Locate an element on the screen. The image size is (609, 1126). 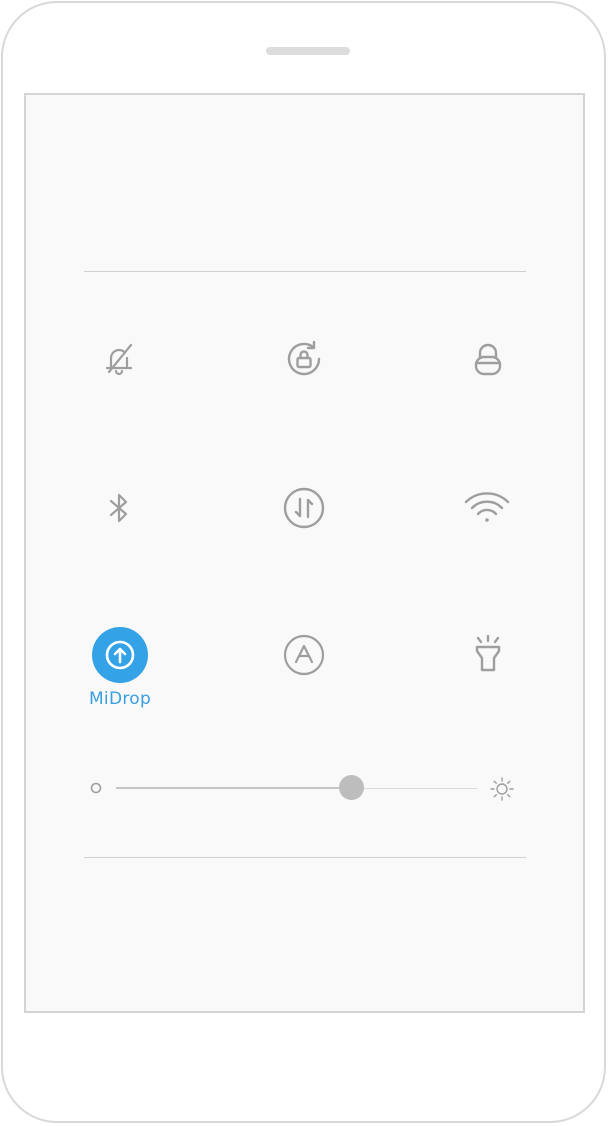
midrop-icon is located at coordinates (120, 655).